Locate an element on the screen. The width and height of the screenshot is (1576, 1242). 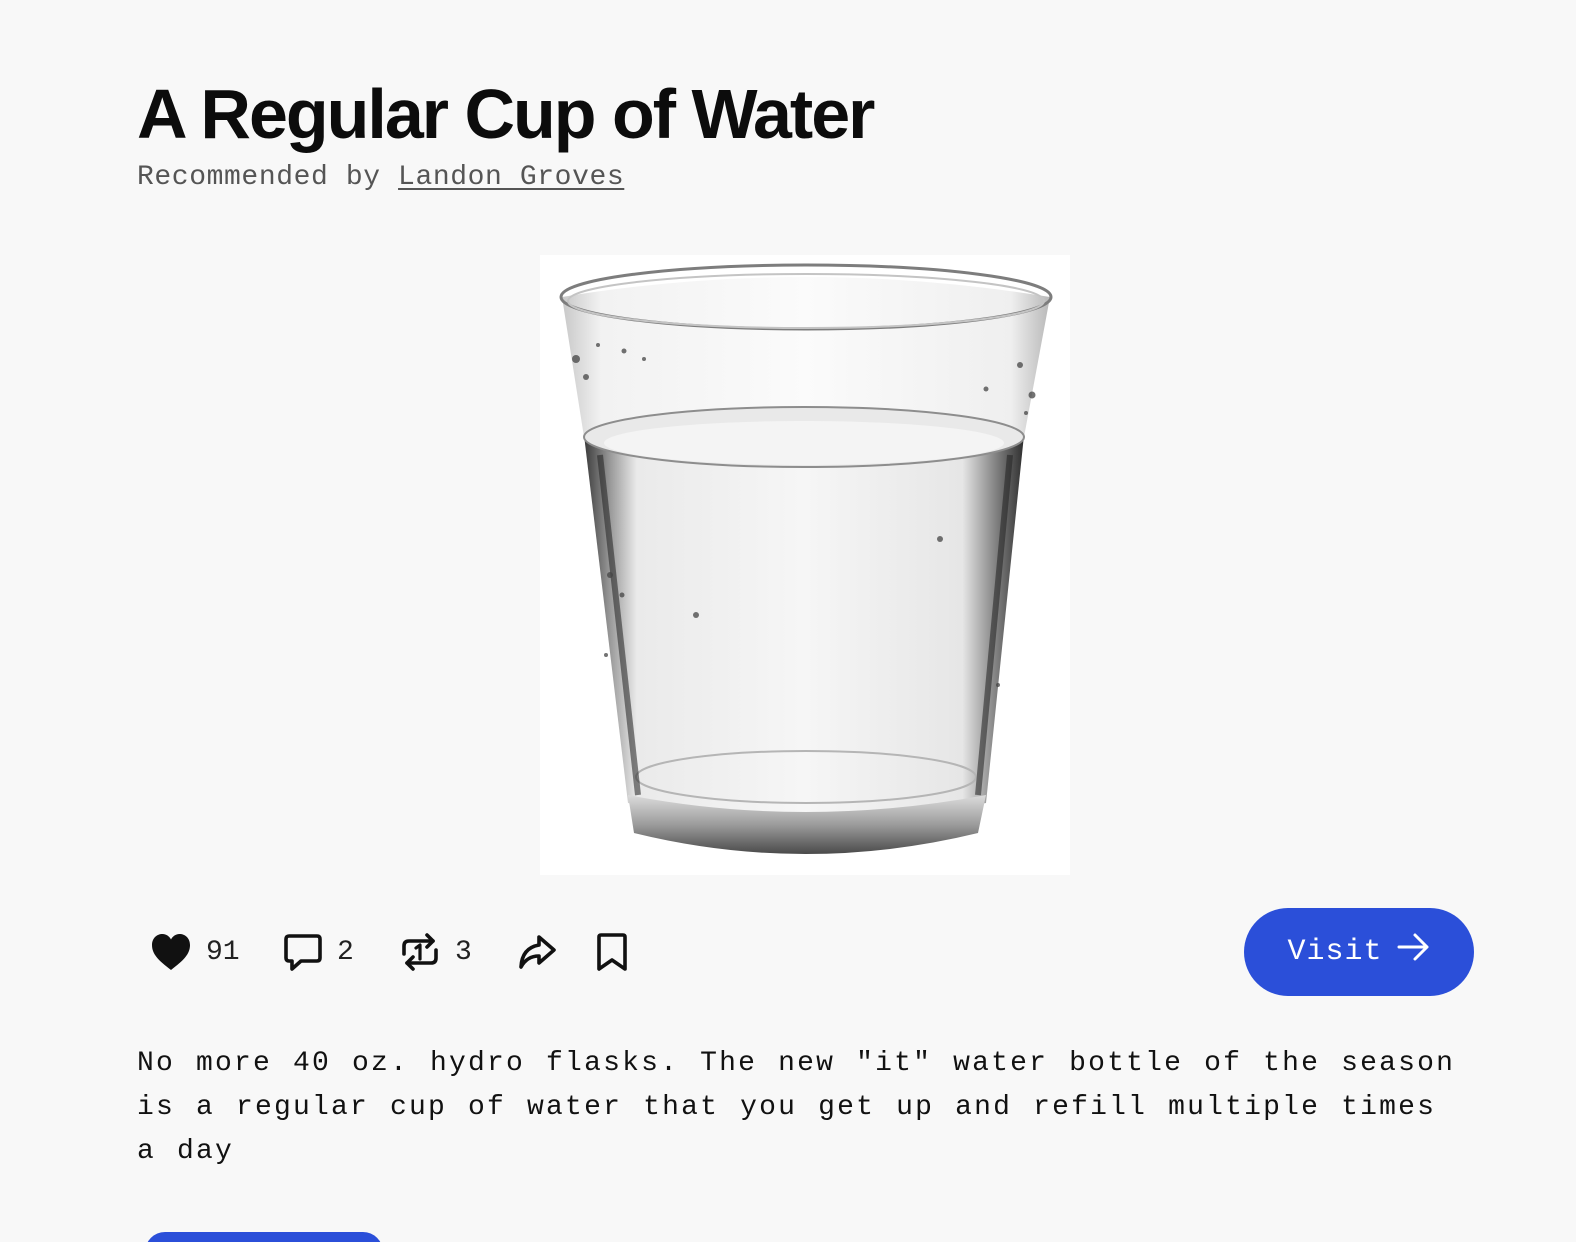
recommender-link: Landon Groves is located at coordinates (511, 177).